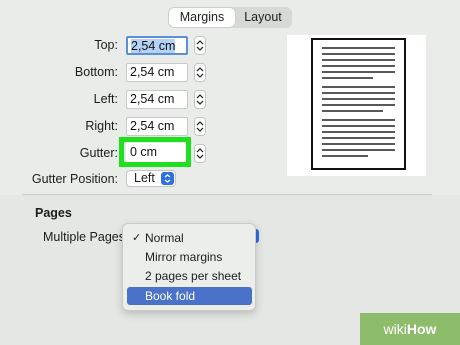 This screenshot has height=345, width=460. I want to click on gutter-label: Gutter:, so click(98, 153).